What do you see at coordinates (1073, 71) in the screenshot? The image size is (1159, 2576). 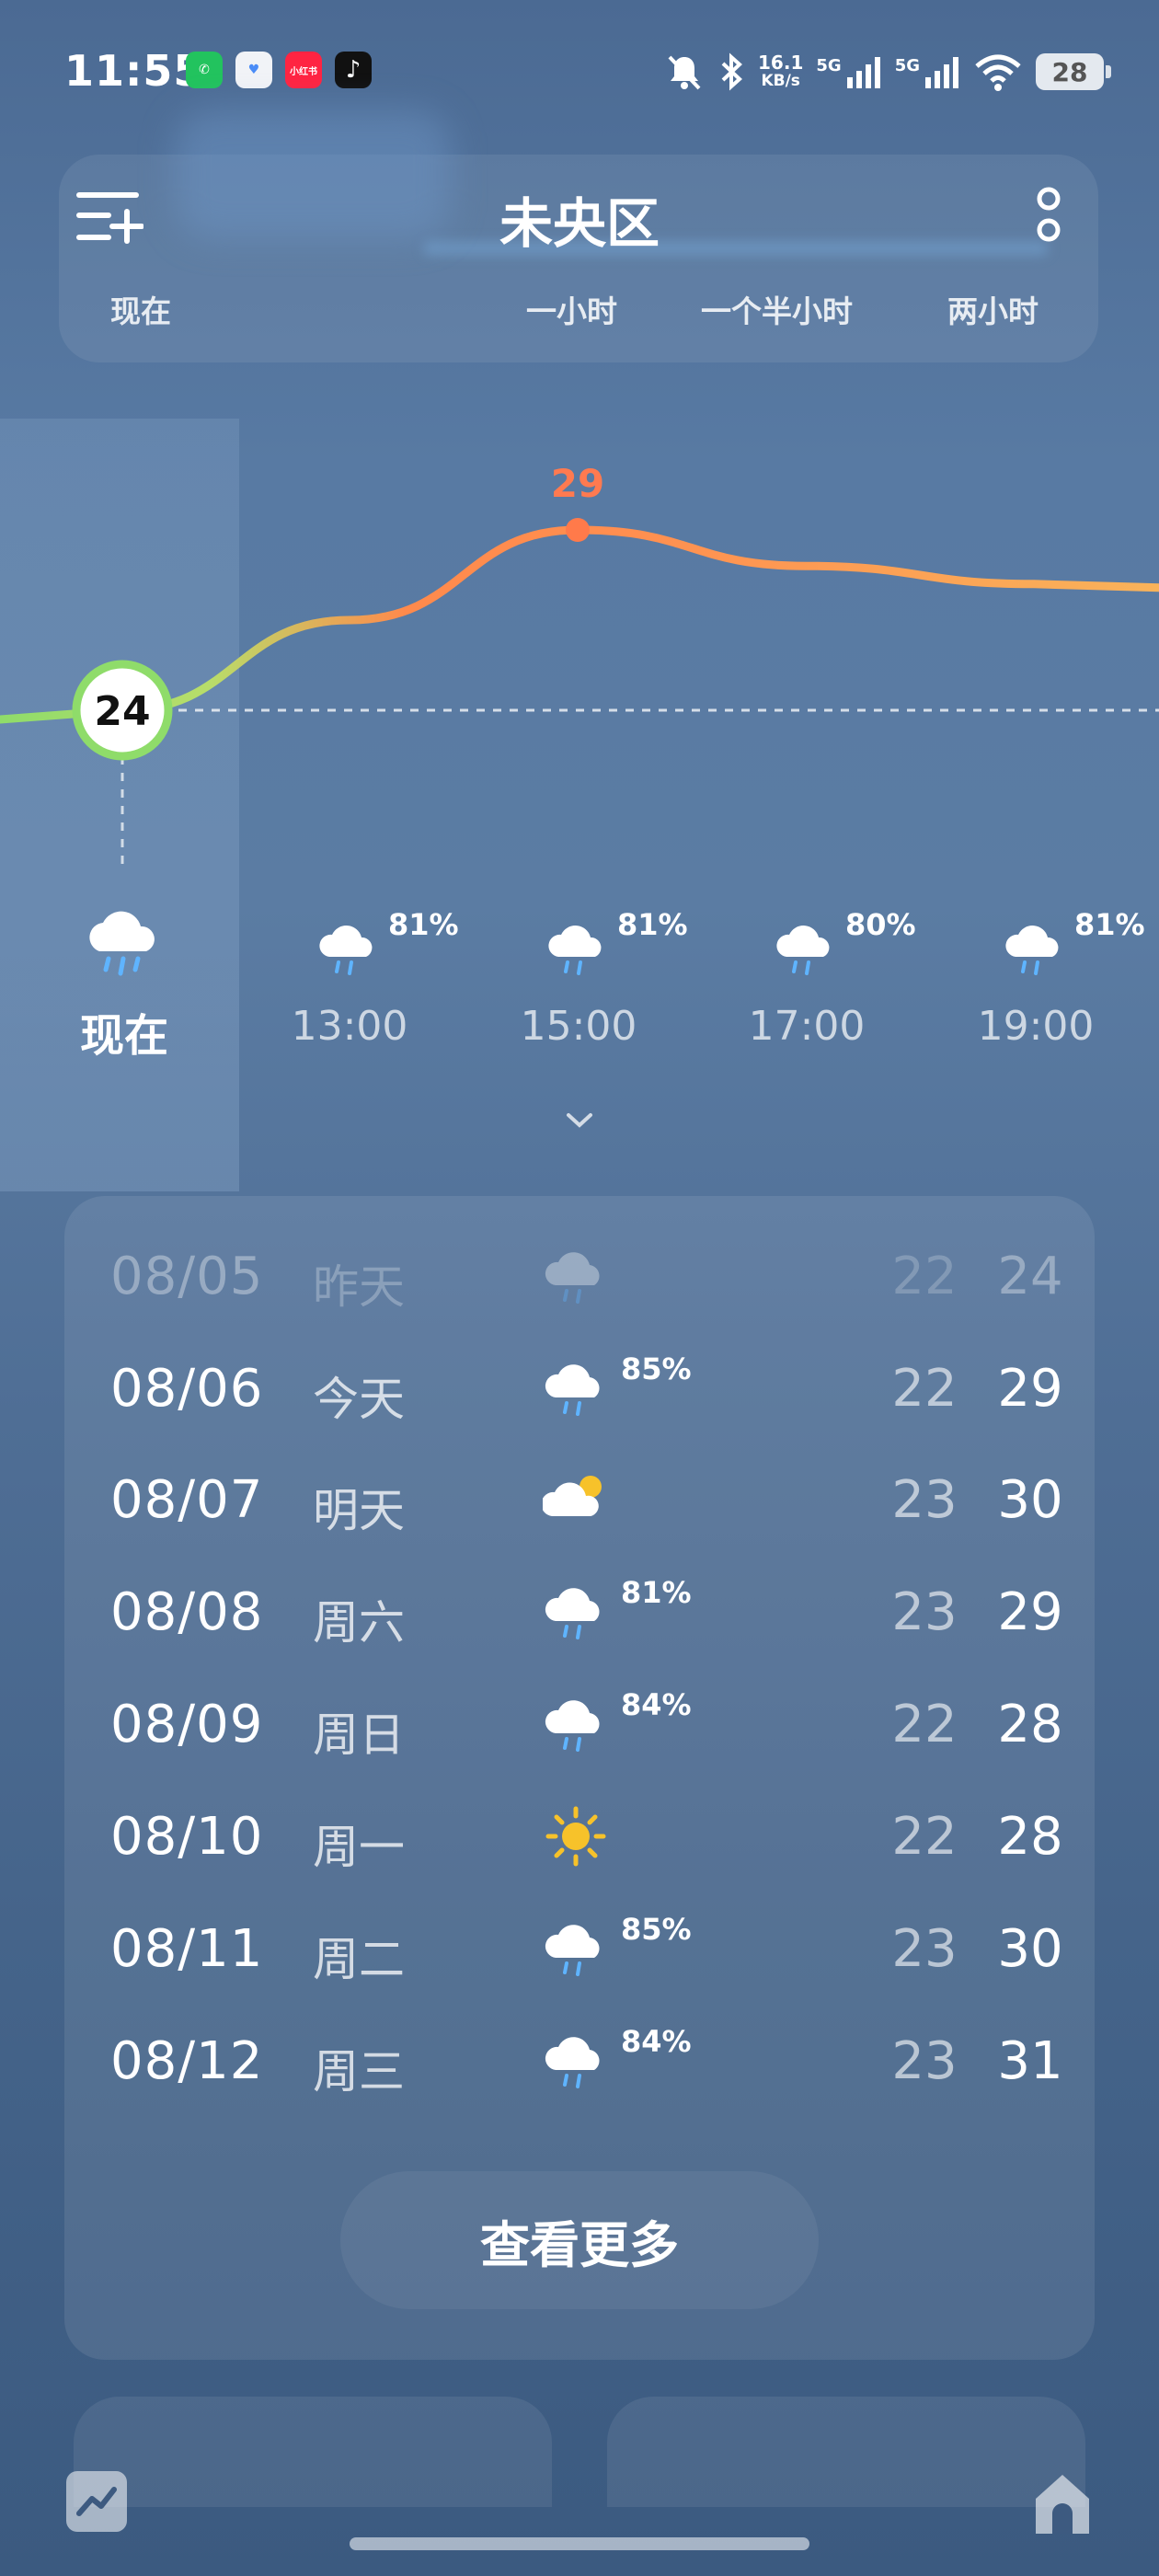 I see `battery-indicator: 28` at bounding box center [1073, 71].